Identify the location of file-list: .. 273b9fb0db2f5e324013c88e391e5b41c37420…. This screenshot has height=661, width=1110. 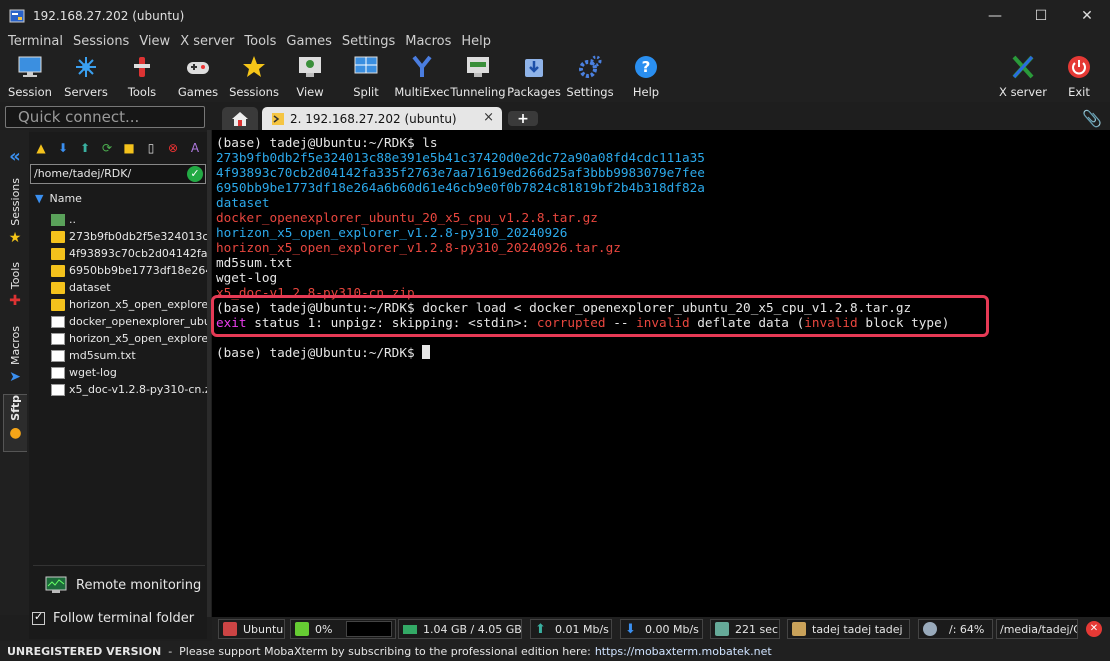
(118, 304).